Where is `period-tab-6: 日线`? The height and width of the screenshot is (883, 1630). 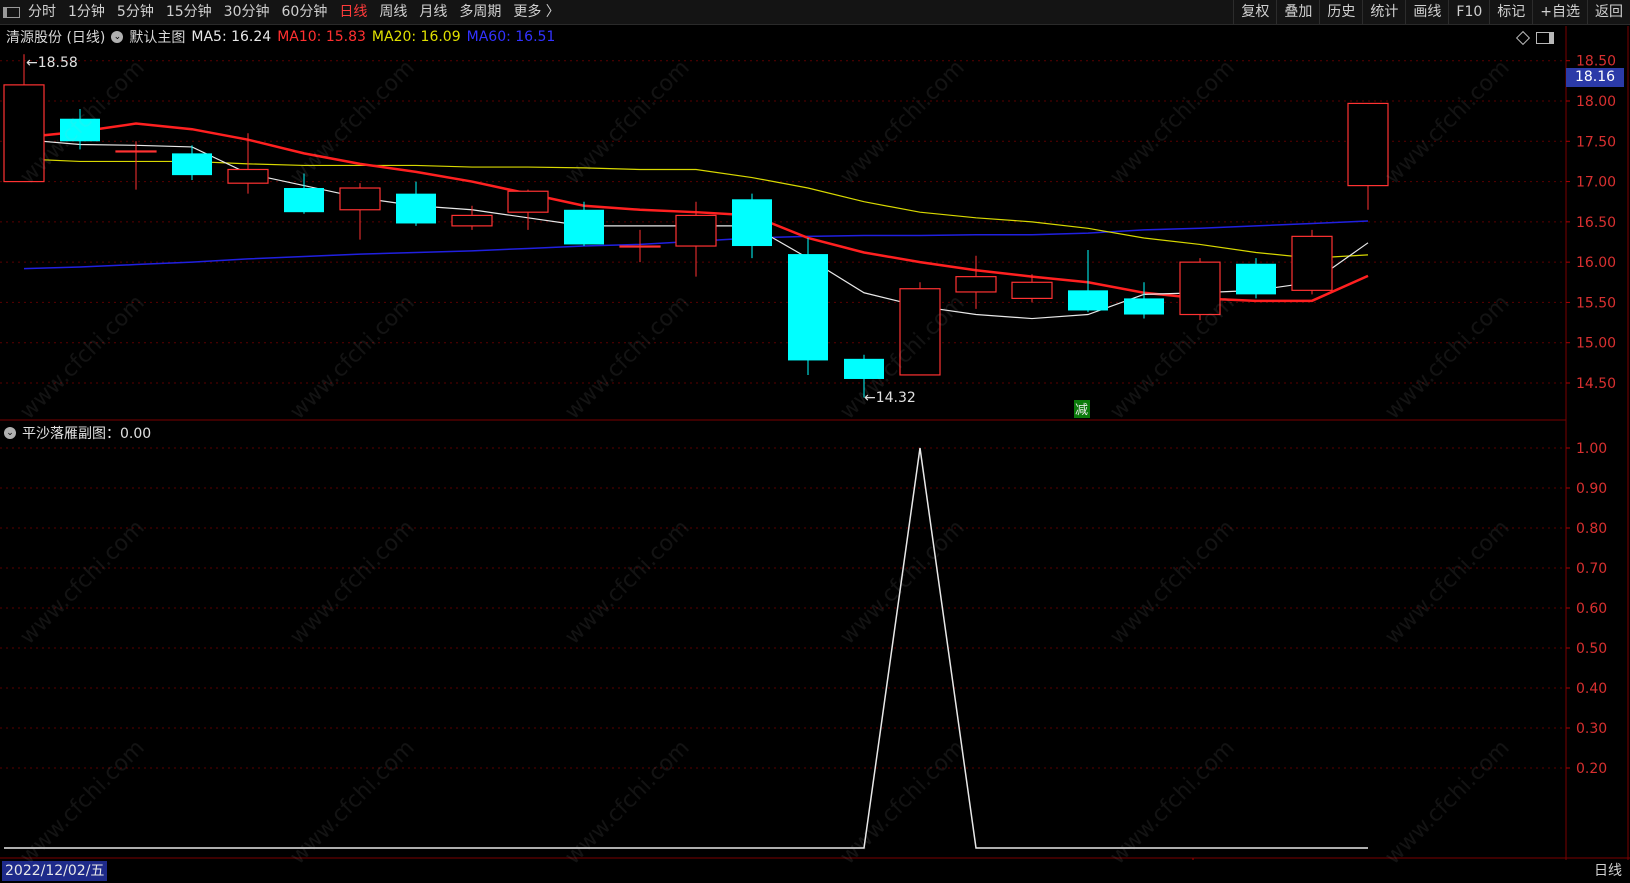
period-tab-6: 日线 is located at coordinates (353, 12).